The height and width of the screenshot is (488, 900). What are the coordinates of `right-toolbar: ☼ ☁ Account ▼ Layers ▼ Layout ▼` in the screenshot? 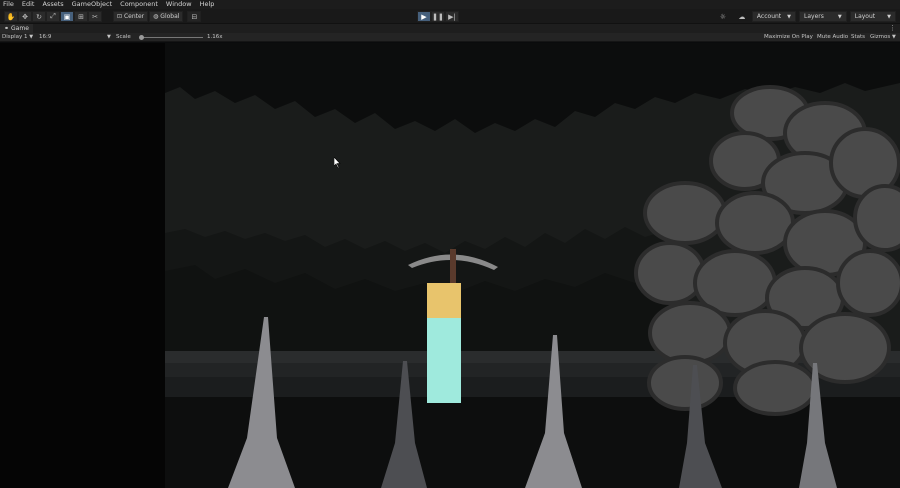 It's located at (805, 16).